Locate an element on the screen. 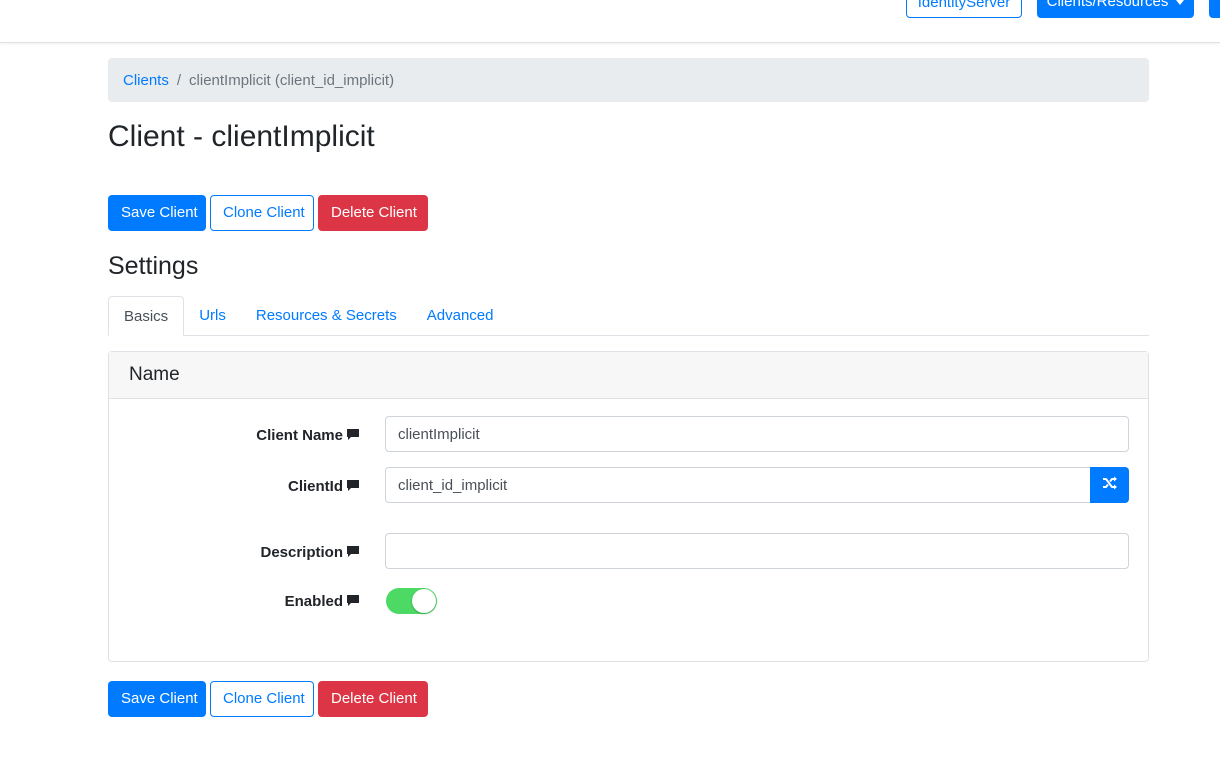 The image size is (1220, 760). description-input is located at coordinates (757, 551).